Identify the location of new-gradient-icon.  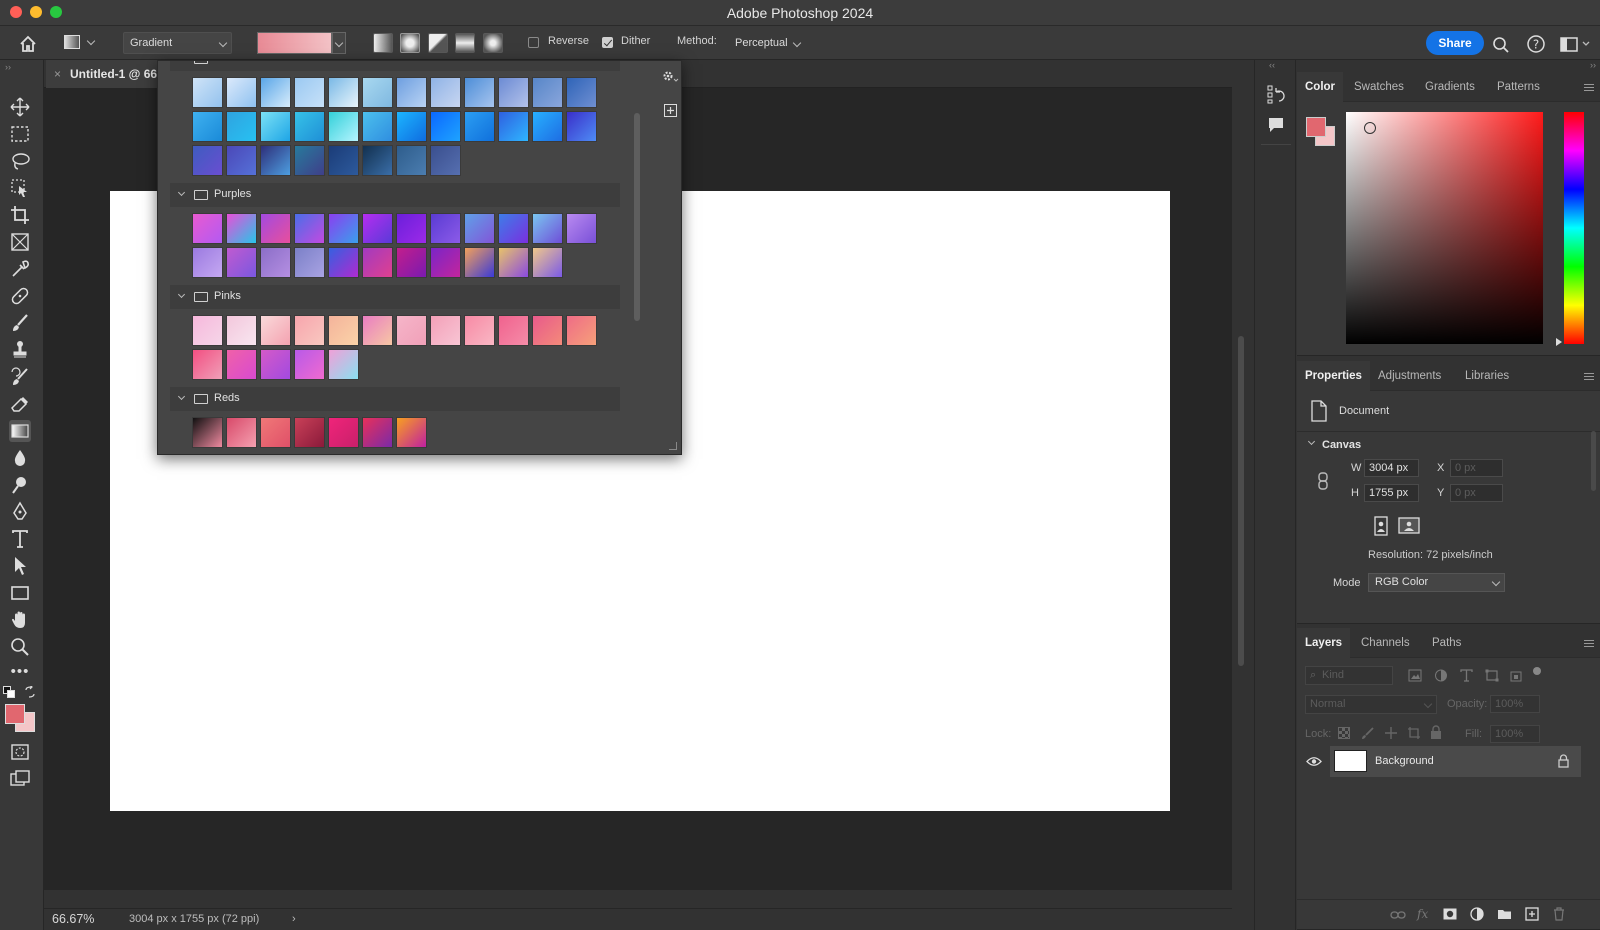
(670, 110).